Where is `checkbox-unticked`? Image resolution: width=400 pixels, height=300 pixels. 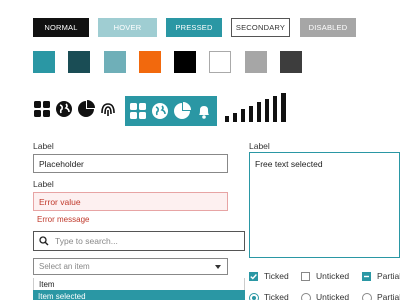
checkbox-unticked is located at coordinates (305, 276).